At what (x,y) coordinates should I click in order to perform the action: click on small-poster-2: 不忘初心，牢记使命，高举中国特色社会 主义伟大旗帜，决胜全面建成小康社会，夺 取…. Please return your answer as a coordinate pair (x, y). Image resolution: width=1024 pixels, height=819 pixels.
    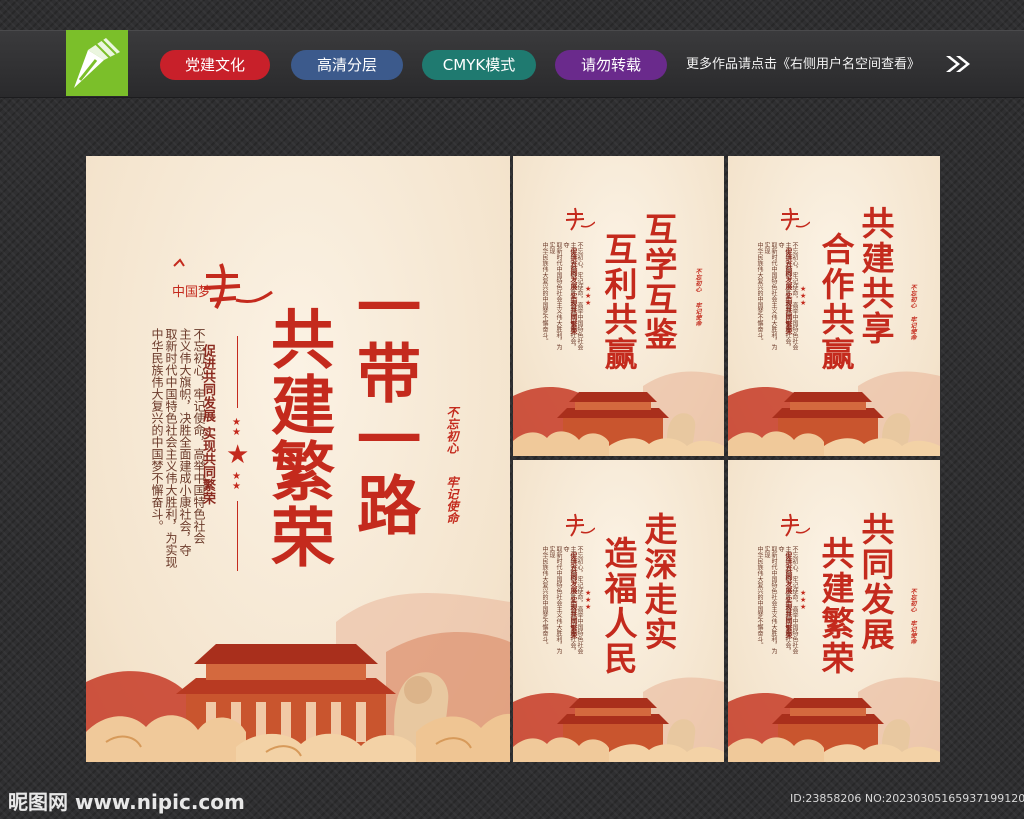
    Looking at the image, I should click on (834, 306).